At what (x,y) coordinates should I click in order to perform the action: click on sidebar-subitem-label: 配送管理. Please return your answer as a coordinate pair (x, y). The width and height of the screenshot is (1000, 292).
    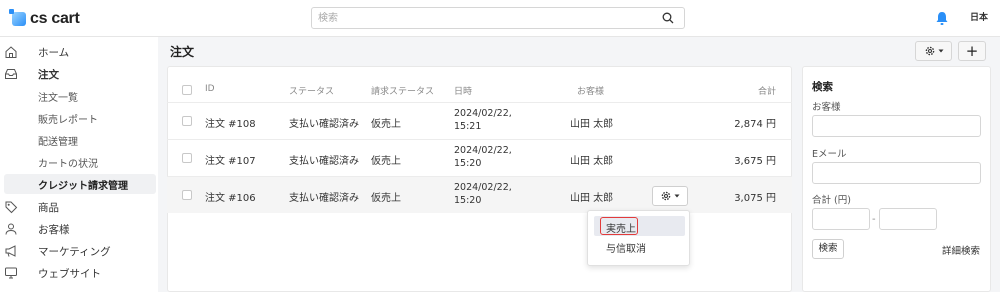
    Looking at the image, I should click on (58, 142).